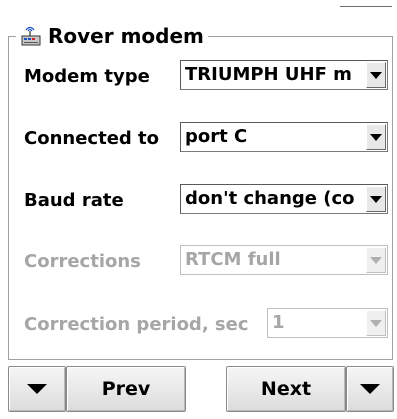 The image size is (397, 419). Describe the element at coordinates (136, 324) in the screenshot. I see `correction-period-label: Correction period, sec` at that location.